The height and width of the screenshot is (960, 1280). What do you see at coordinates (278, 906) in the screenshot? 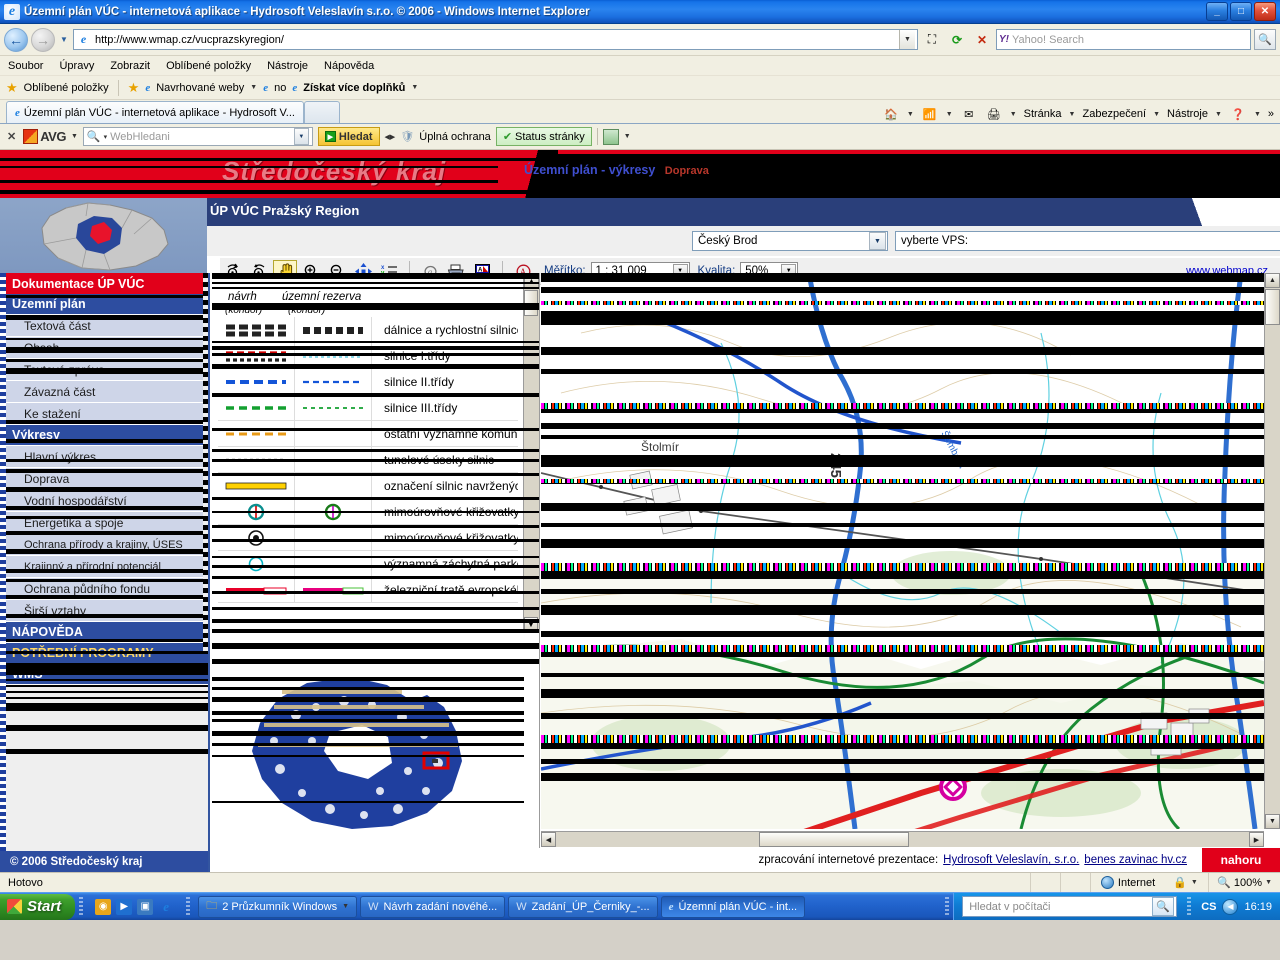
I see `taskbar-item-explorer: 🗀 2 Průzkumník Windows ▼` at bounding box center [278, 906].